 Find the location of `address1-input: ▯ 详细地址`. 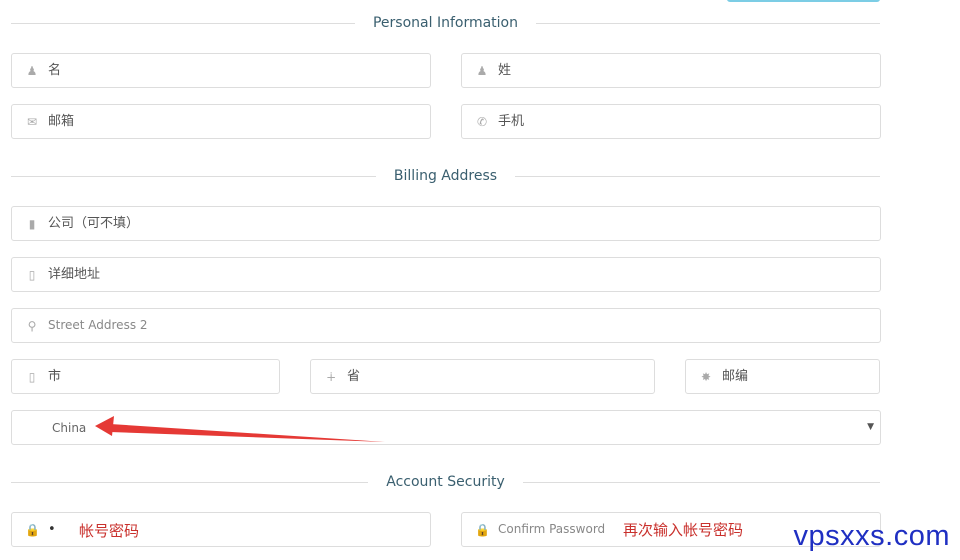

address1-input: ▯ 详细地址 is located at coordinates (446, 274).